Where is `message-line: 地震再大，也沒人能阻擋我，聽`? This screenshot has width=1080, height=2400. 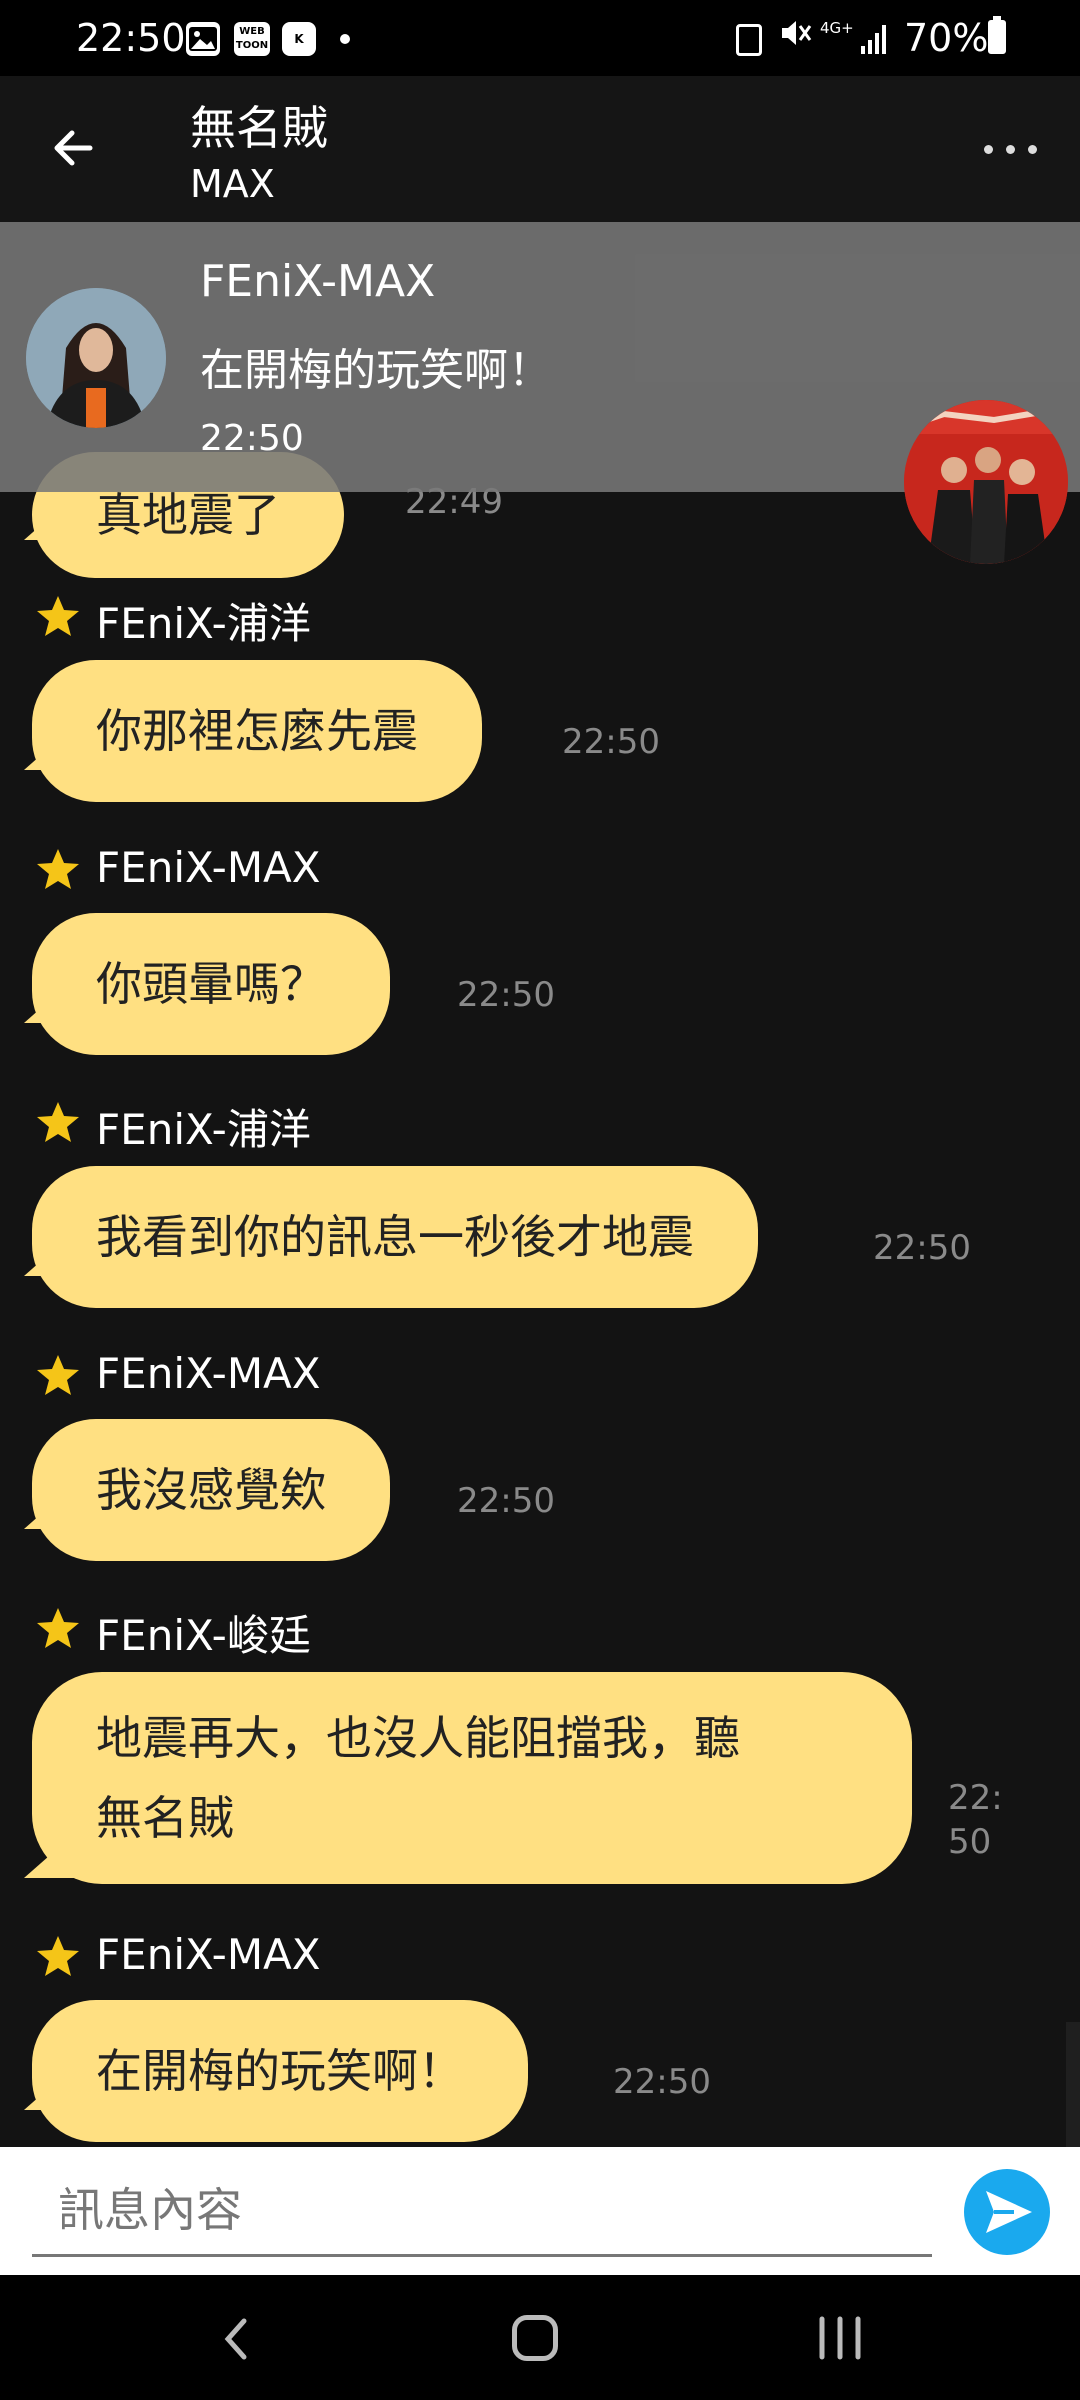 message-line: 地震再大，也沒人能阻擋我，聽 is located at coordinates (418, 1738).